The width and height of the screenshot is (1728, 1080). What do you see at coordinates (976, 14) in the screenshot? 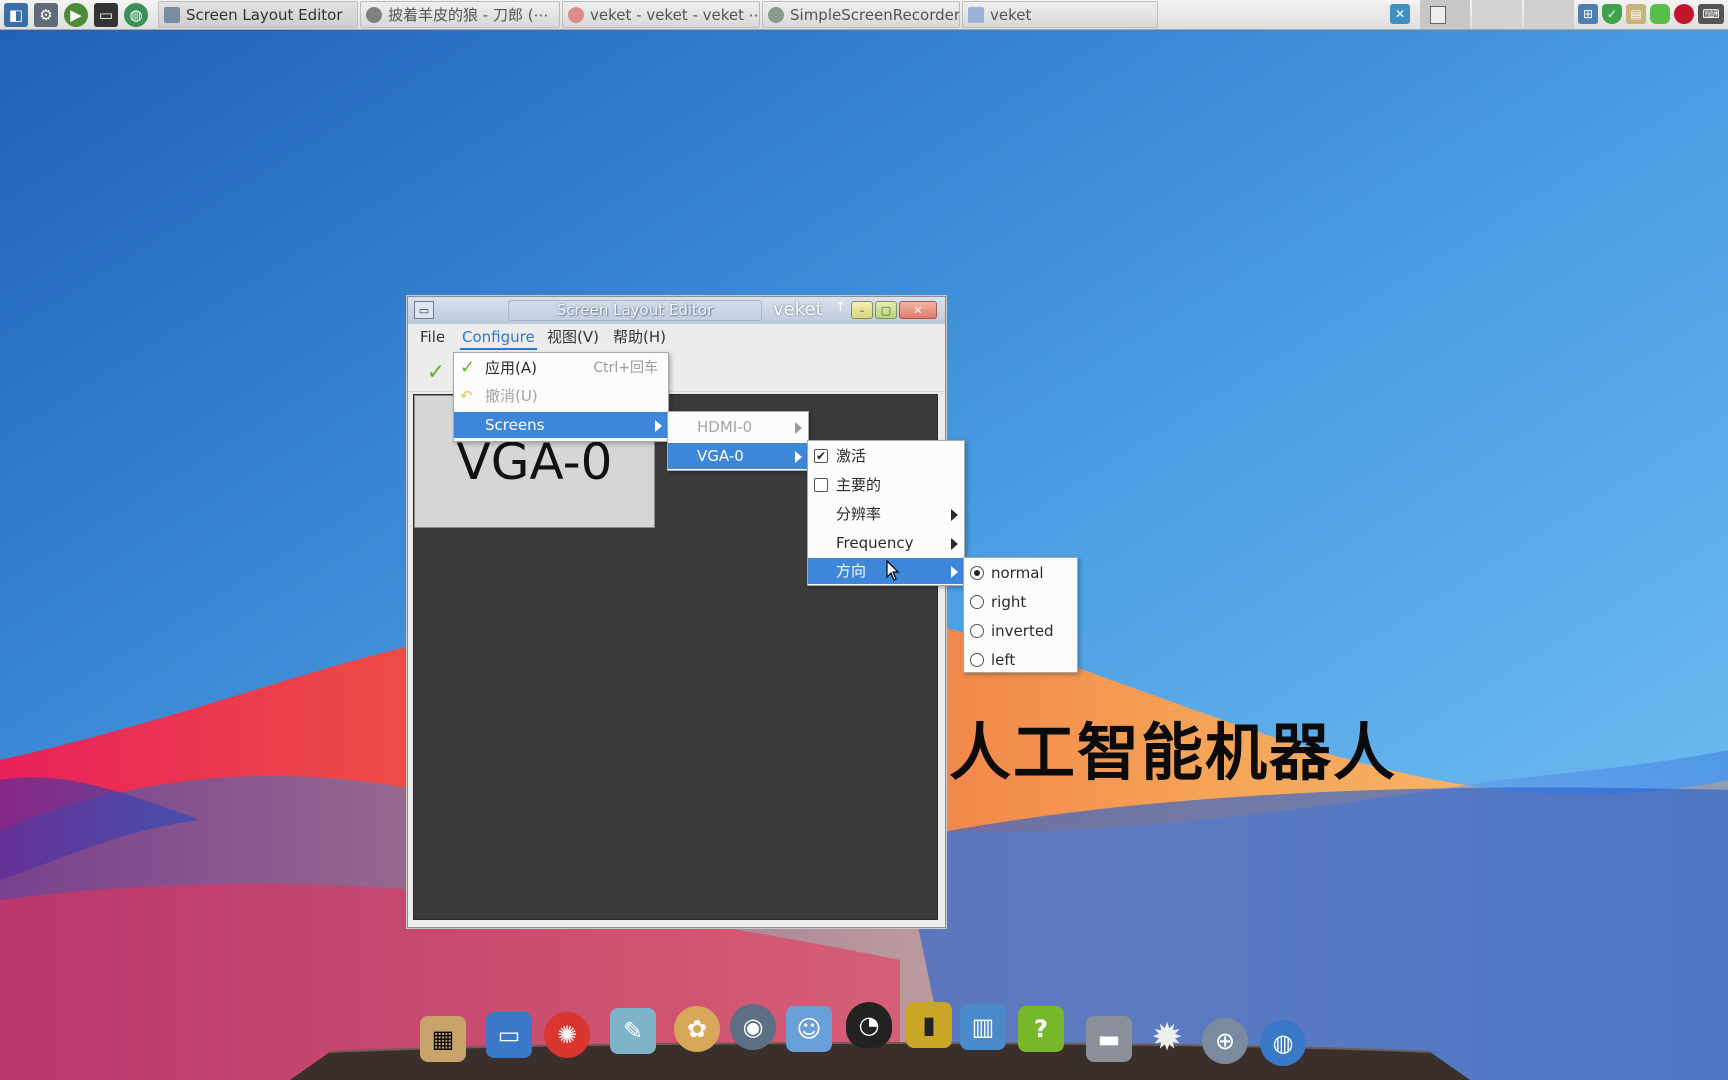
I see `folder-icon` at bounding box center [976, 14].